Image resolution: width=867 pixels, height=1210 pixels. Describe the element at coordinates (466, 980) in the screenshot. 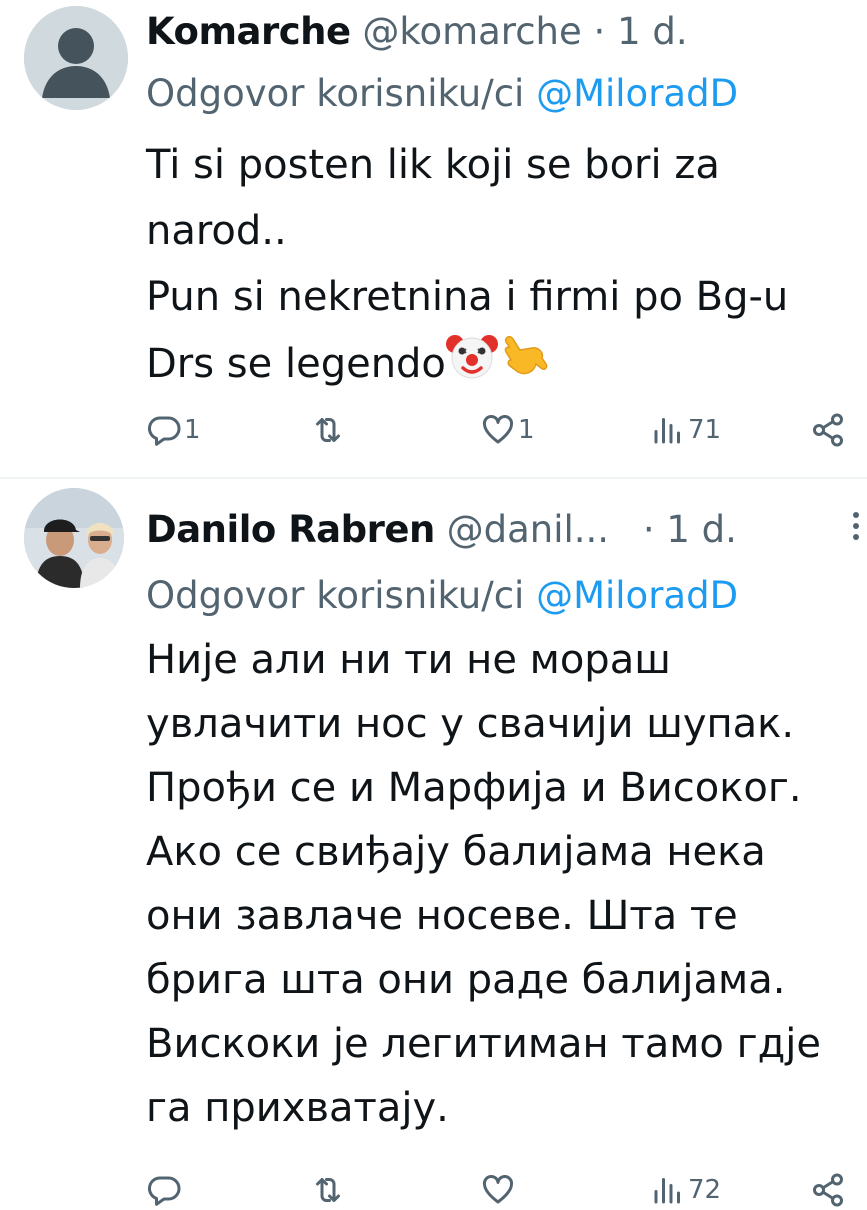

I see `tweet-line: брига шта они раде балијама.` at that location.